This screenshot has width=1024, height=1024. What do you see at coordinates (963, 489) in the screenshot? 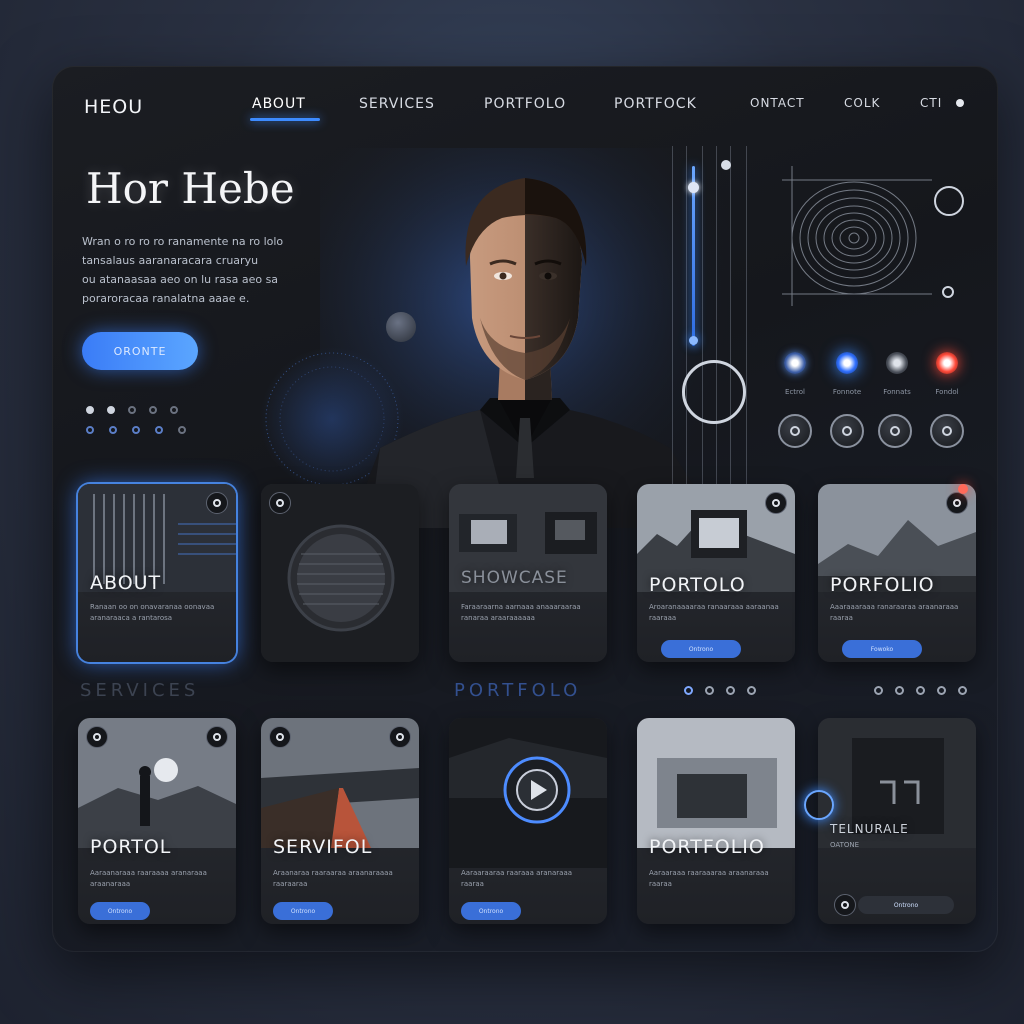
I see `notification-dot` at bounding box center [963, 489].